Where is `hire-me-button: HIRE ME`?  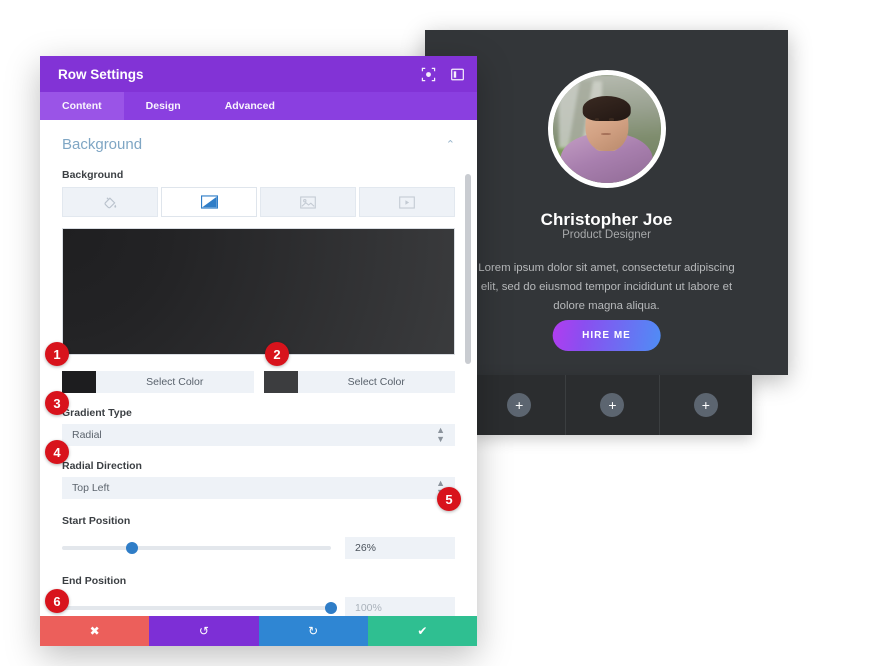
hire-me-button: HIRE ME is located at coordinates (606, 335).